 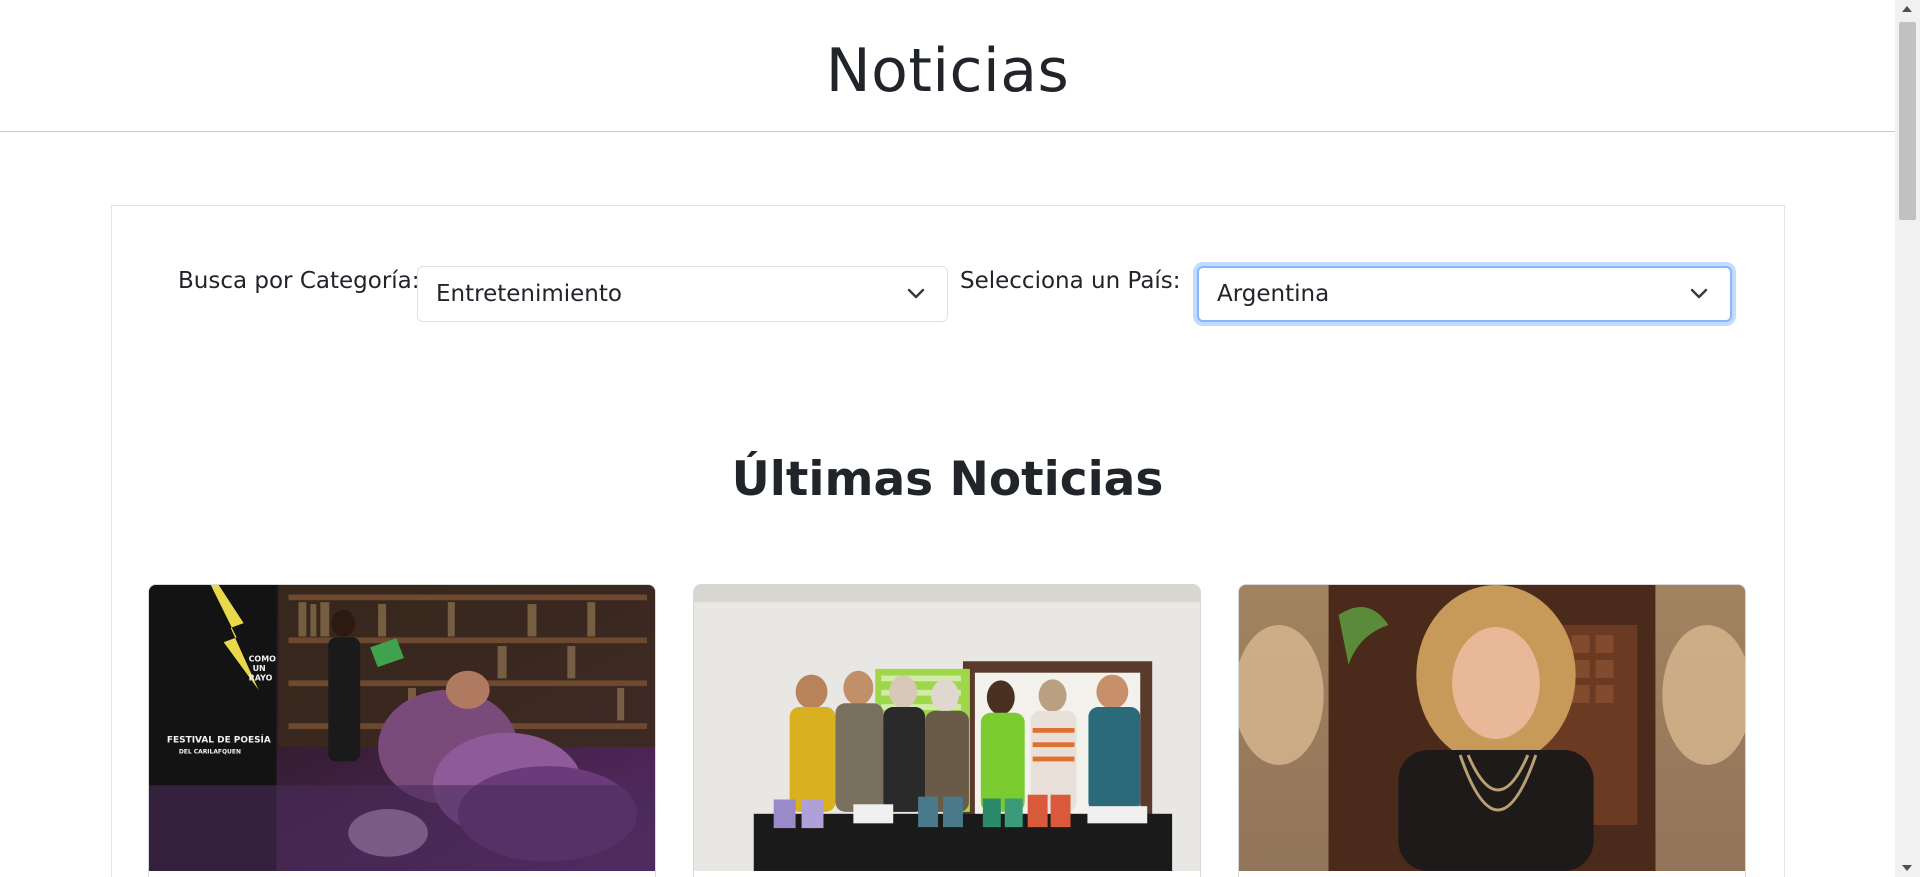 What do you see at coordinates (1907, 9) in the screenshot?
I see `scroll-up-icon` at bounding box center [1907, 9].